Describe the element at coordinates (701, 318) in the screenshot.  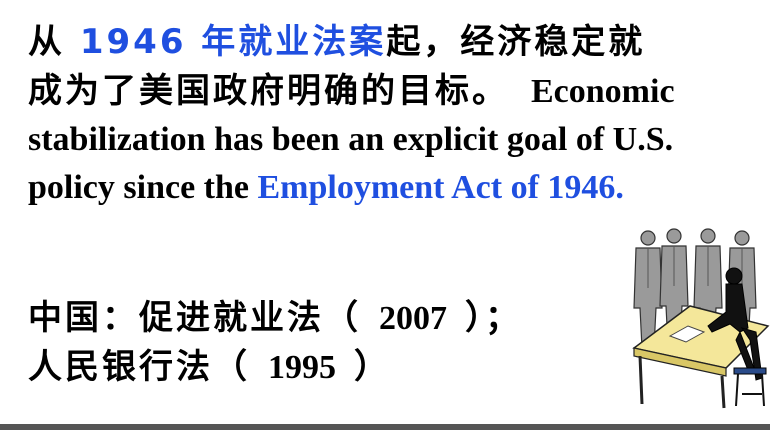
I see `office-workers-clipart-icon` at that location.